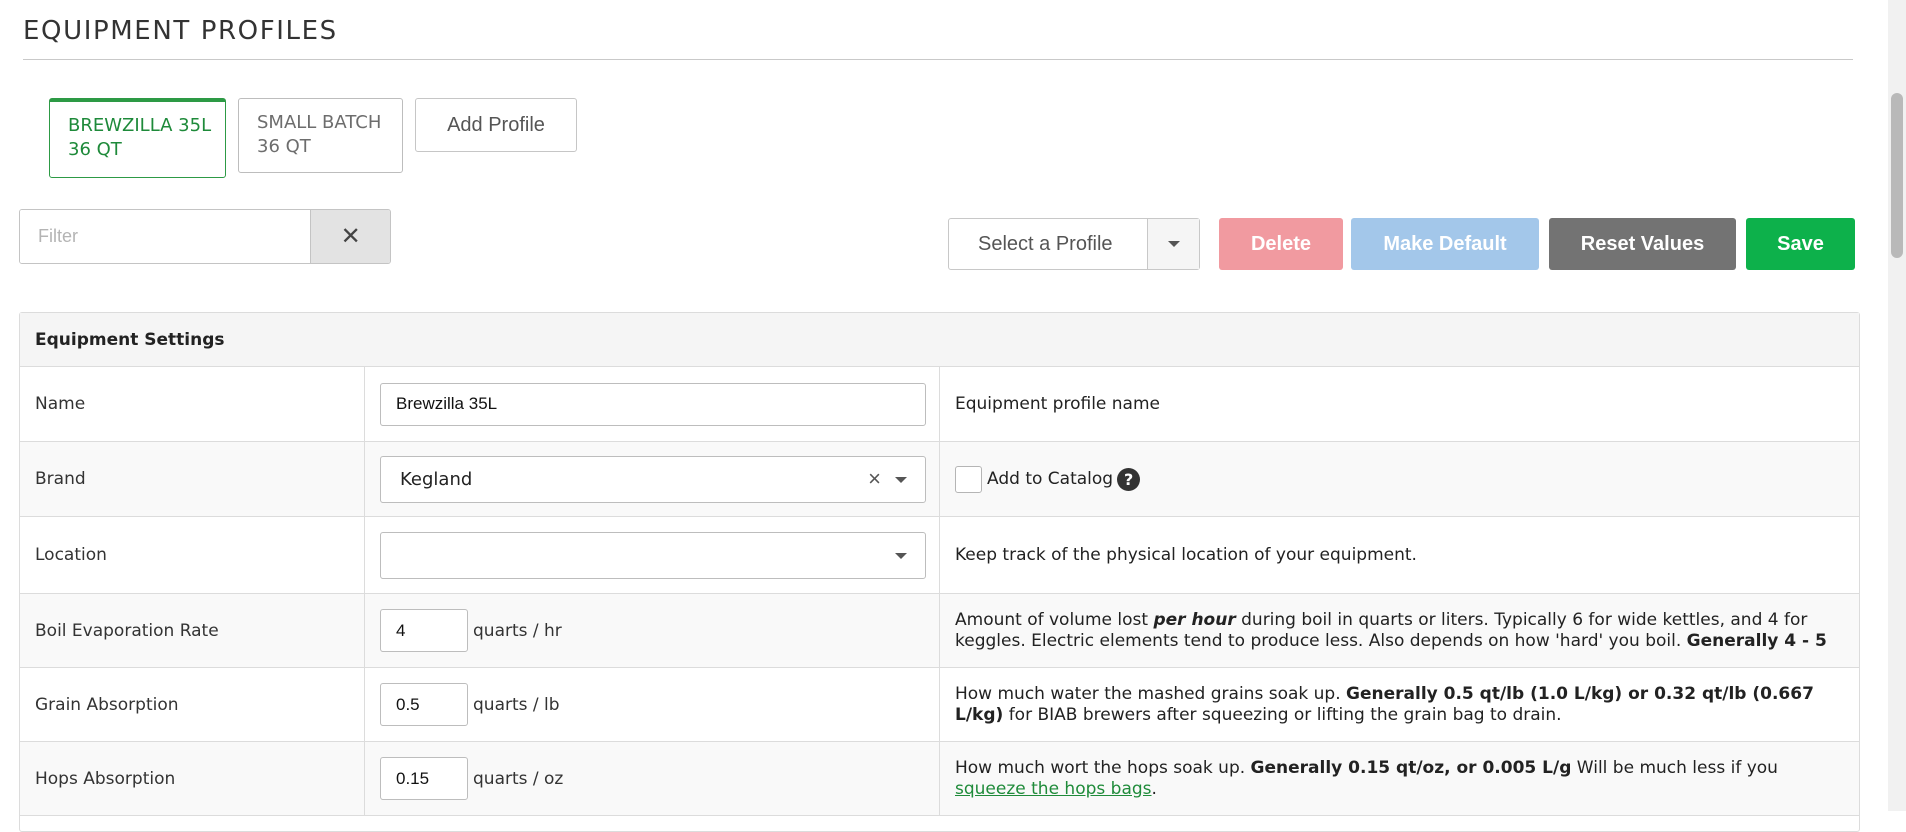  I want to click on setting-control: quarts / lb, so click(652, 704).